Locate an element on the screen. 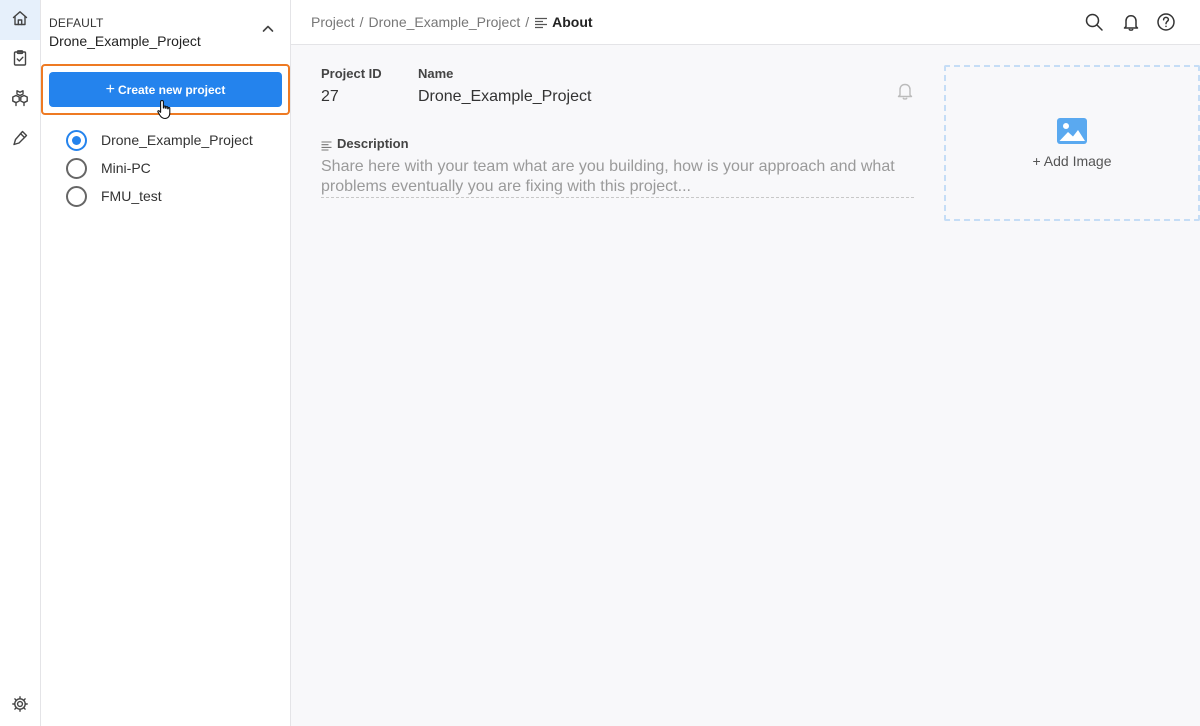 The width and height of the screenshot is (1200, 726). breadcrumb-current-label: About is located at coordinates (572, 22).